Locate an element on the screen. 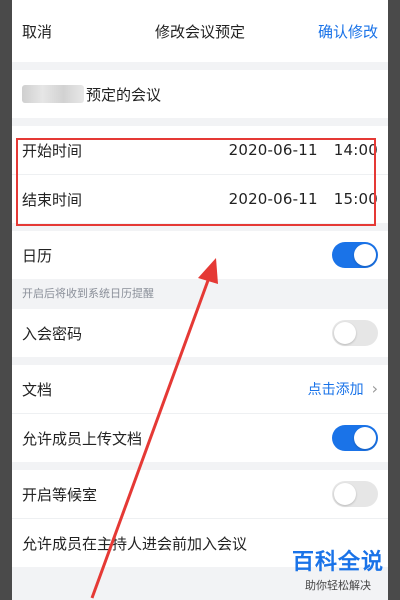  watermark-logo: 百科全说 助你轻松解决 is located at coordinates (338, 569).